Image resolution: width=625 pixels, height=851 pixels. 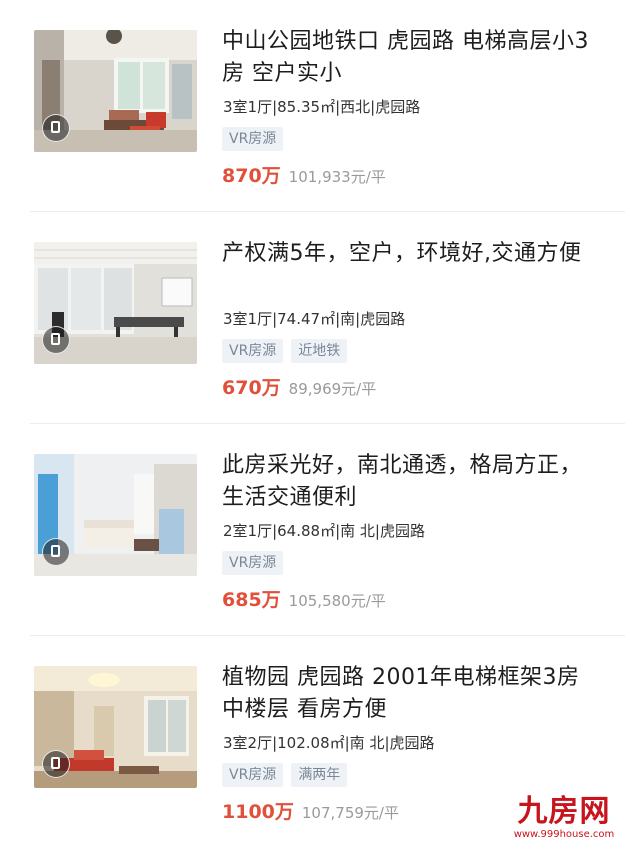 I want to click on price-row: 870万 101,933元/平, so click(x=304, y=174).